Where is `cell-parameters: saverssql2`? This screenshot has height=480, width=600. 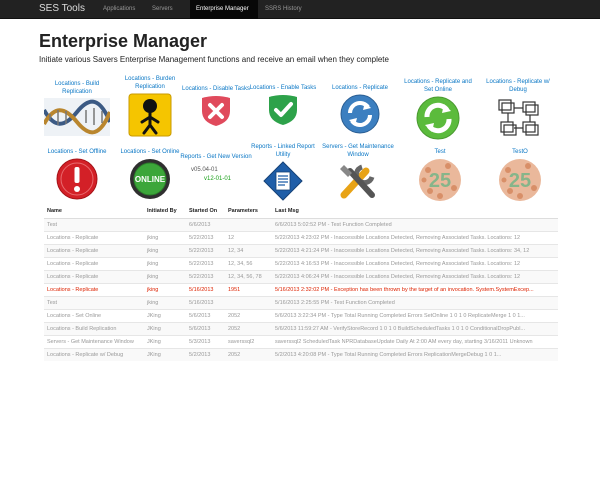
cell-parameters: saverssql2 is located at coordinates (248, 342).